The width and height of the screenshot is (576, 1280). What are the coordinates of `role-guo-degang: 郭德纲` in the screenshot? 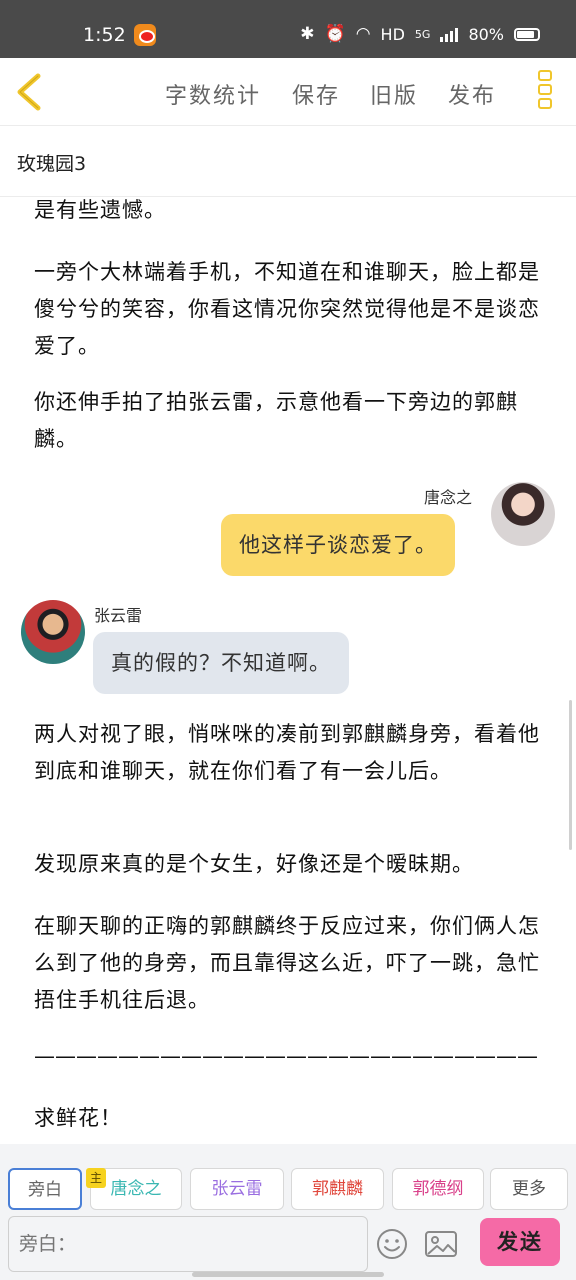 It's located at (438, 1189).